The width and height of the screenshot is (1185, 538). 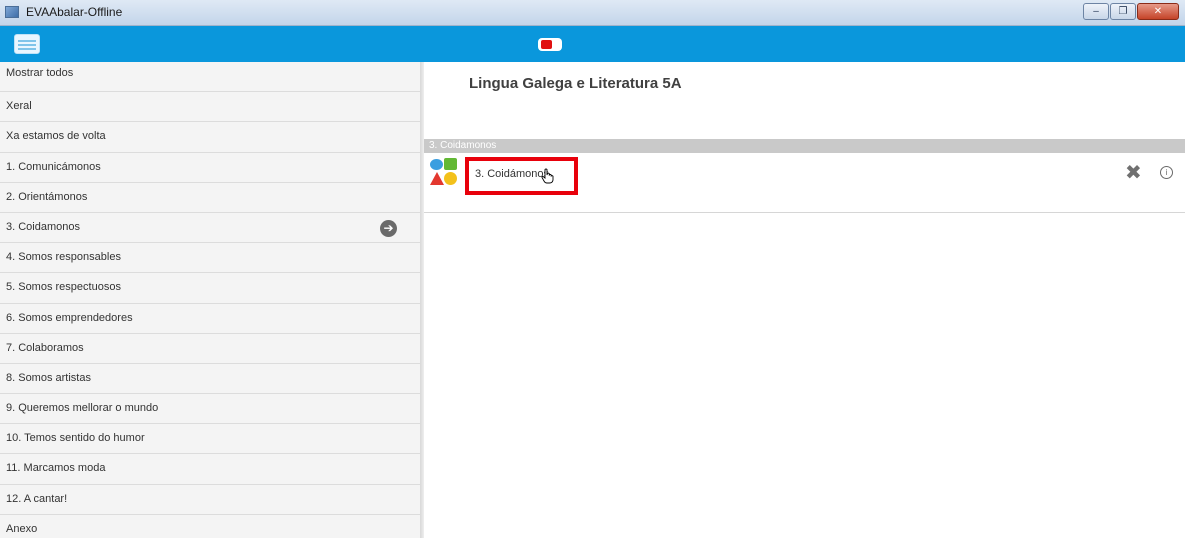 What do you see at coordinates (48, 377) in the screenshot?
I see `sidebar-item-label: 8. Somos artistas` at bounding box center [48, 377].